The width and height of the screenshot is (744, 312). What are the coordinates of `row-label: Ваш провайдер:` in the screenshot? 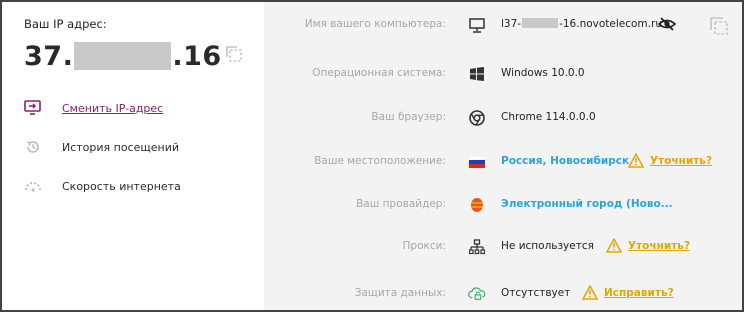 It's located at (401, 204).